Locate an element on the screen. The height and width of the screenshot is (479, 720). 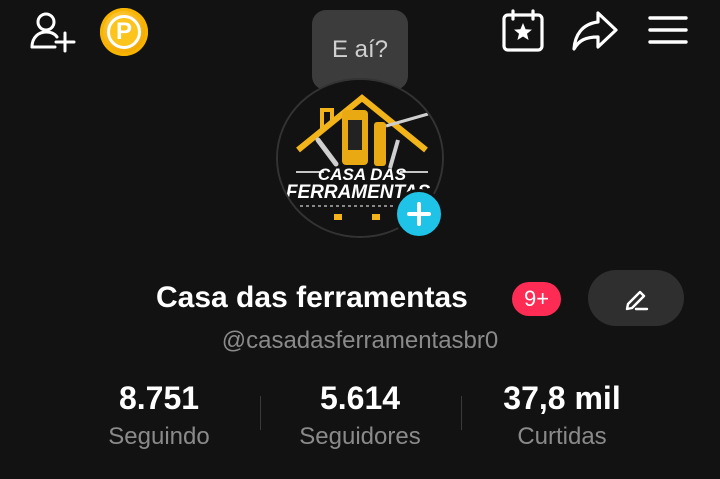
avatar-add-button is located at coordinates (419, 214).